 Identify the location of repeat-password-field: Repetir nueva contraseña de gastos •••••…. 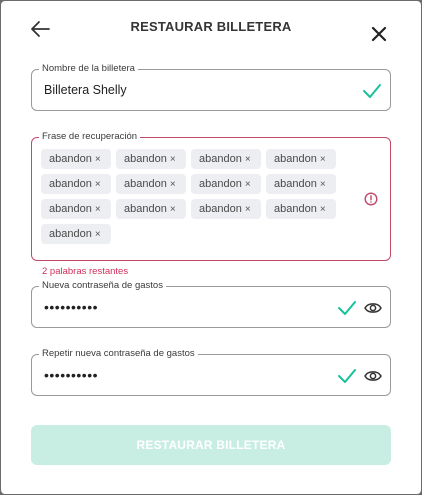
(211, 372).